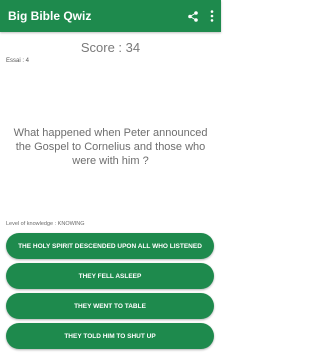 This screenshot has height=360, width=320. I want to click on more-vert-icon, so click(212, 16).